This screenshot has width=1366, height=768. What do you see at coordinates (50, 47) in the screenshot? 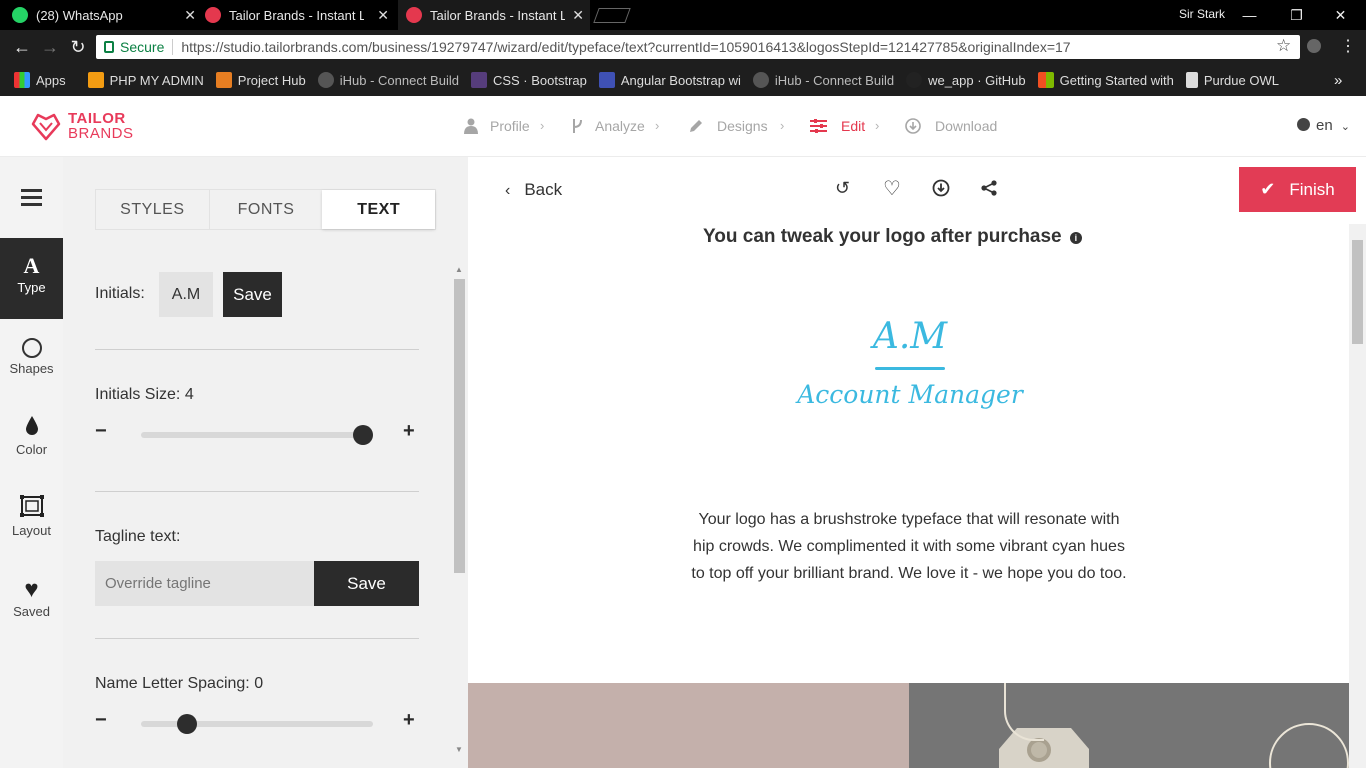
I see `forward-arrow-icon: →` at bounding box center [50, 47].